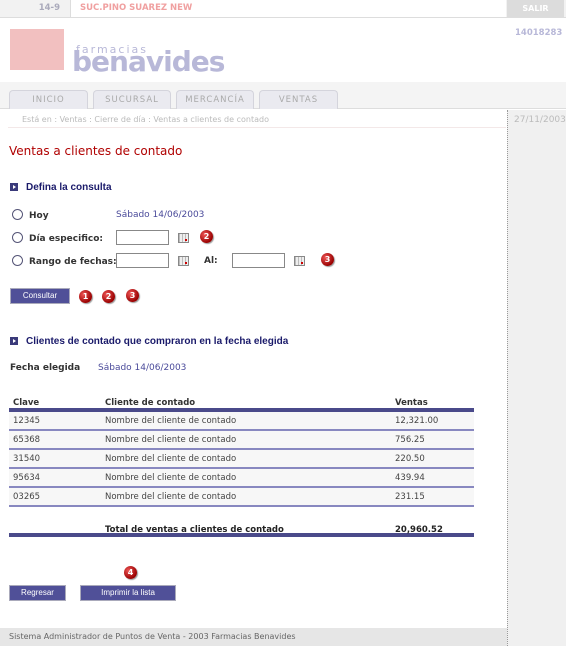 This screenshot has height=646, width=566. I want to click on logout-button: SALIR, so click(535, 8).